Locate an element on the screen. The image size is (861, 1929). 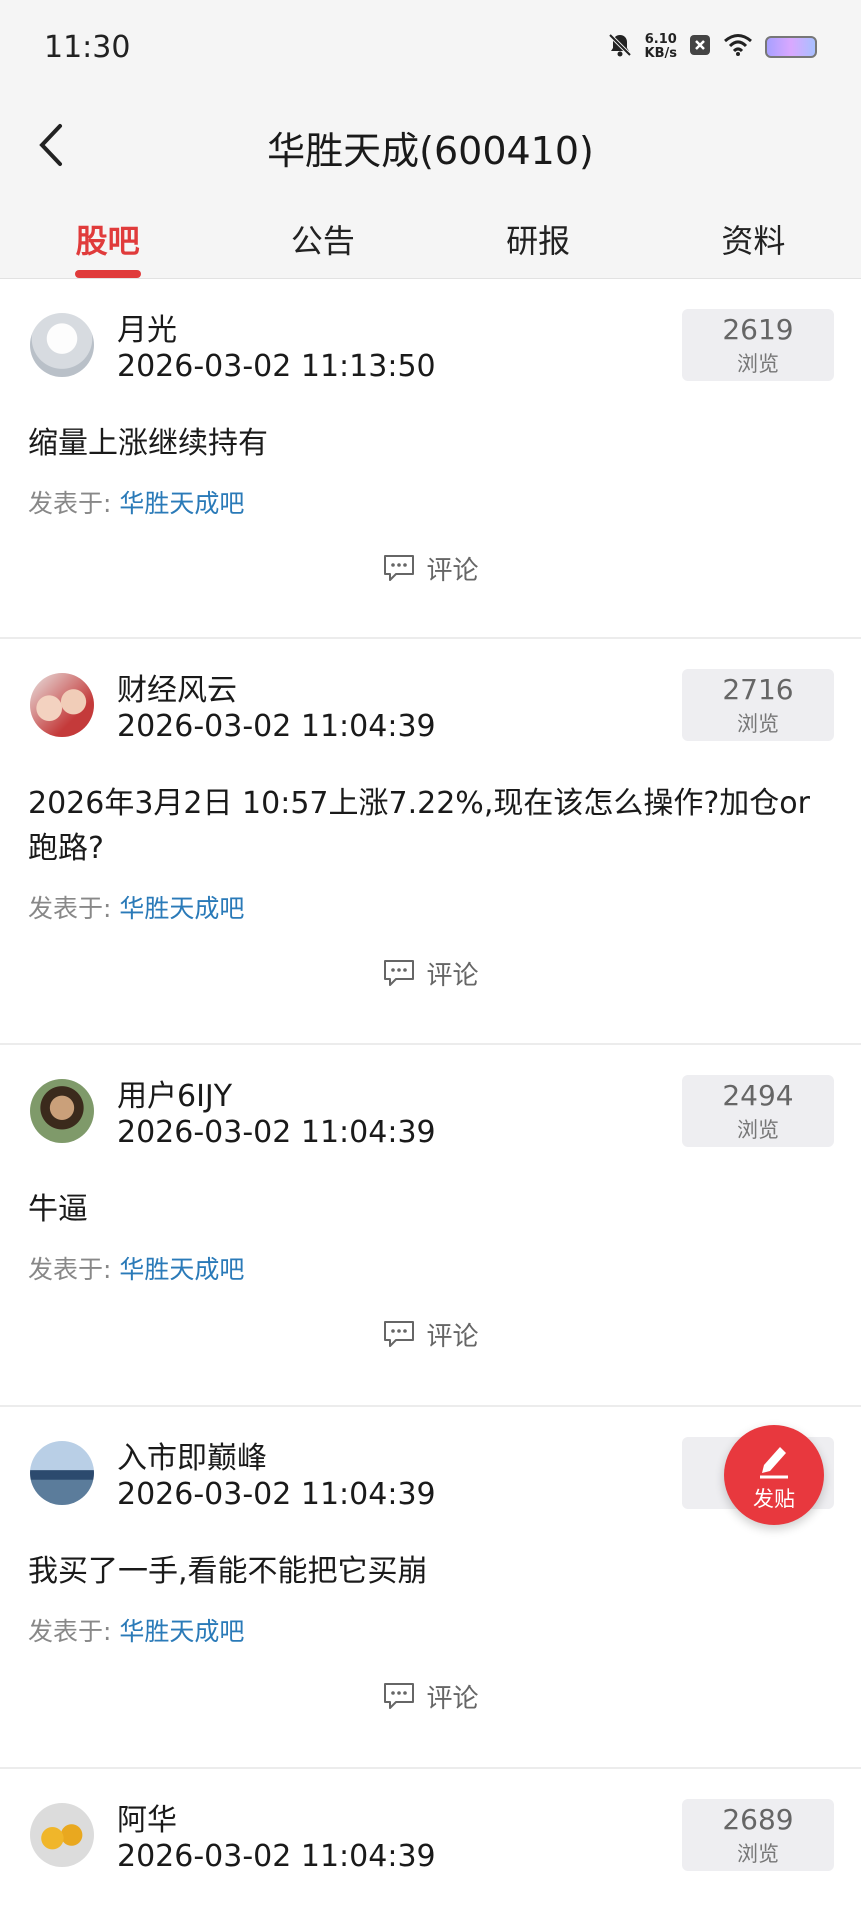
views-count: 2494 is located at coordinates (758, 1095).